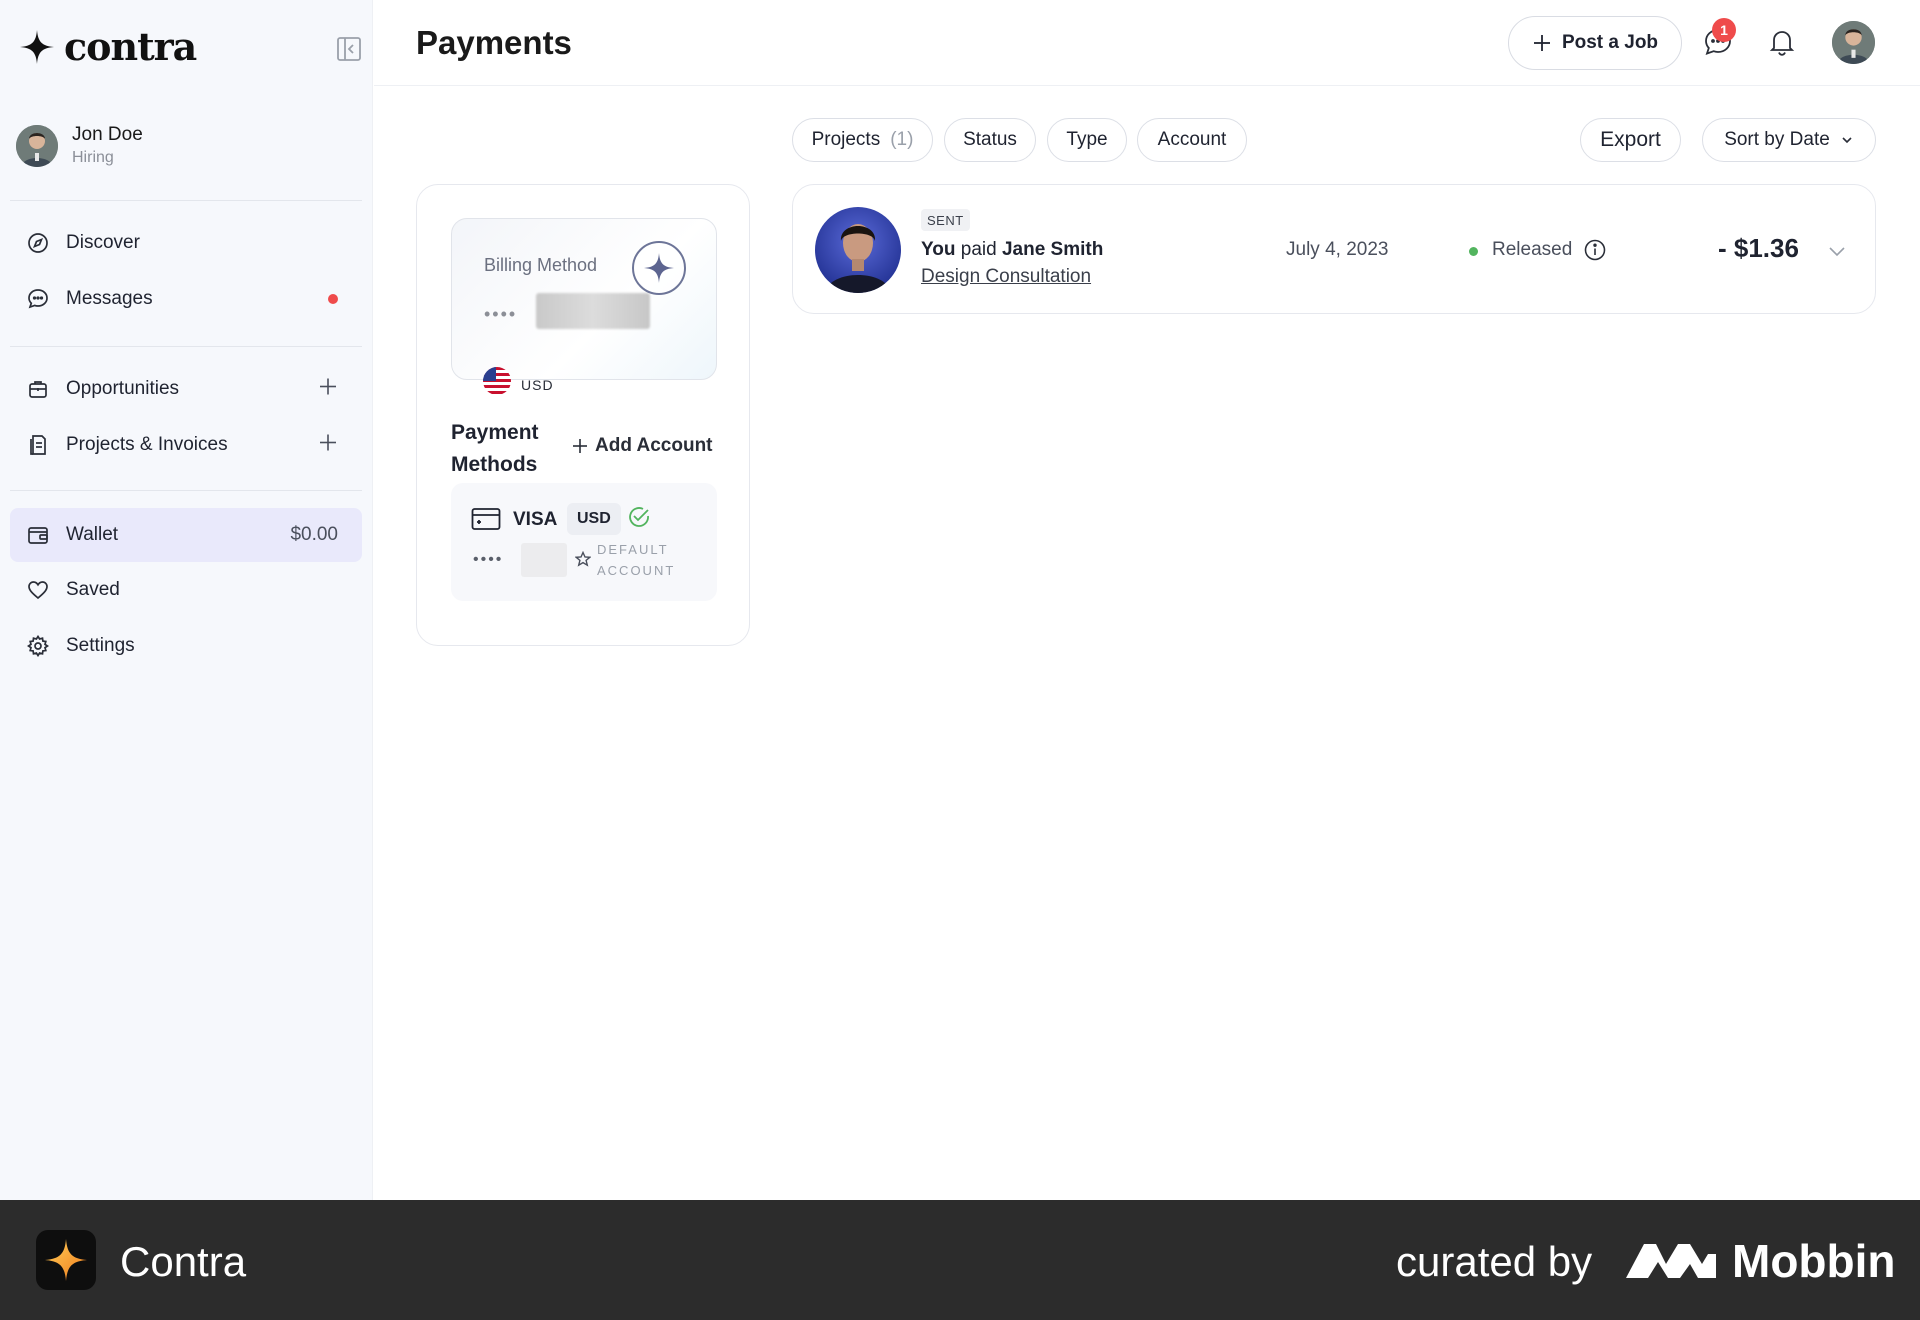 The image size is (1920, 1320). What do you see at coordinates (495, 448) in the screenshot?
I see `payment-methods-title: Payment Methods` at bounding box center [495, 448].